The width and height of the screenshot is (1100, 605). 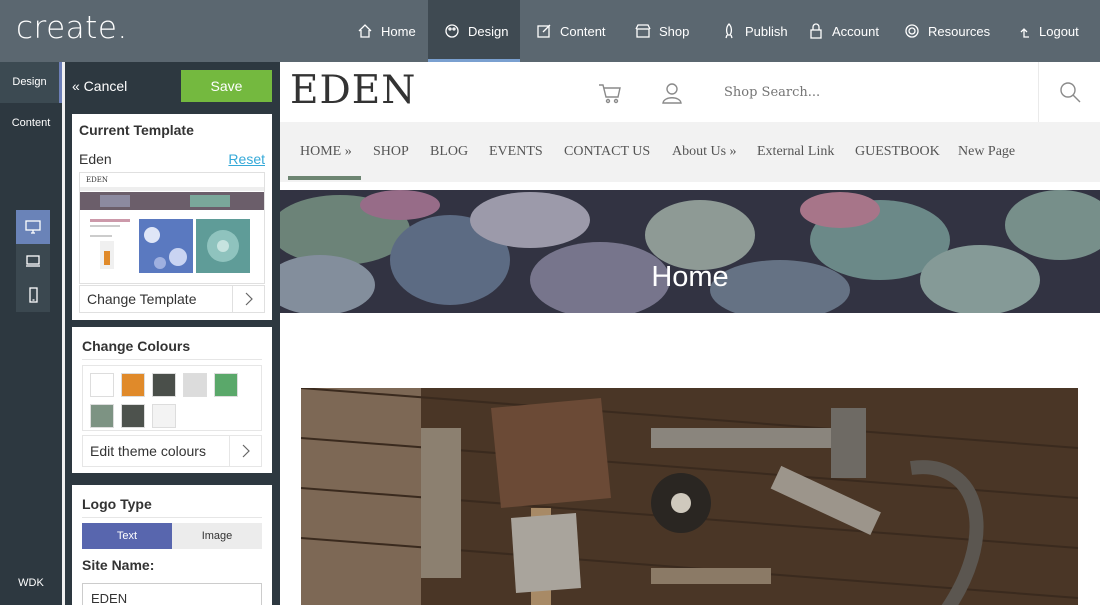 I want to click on tablet-view-button, so click(x=33, y=261).